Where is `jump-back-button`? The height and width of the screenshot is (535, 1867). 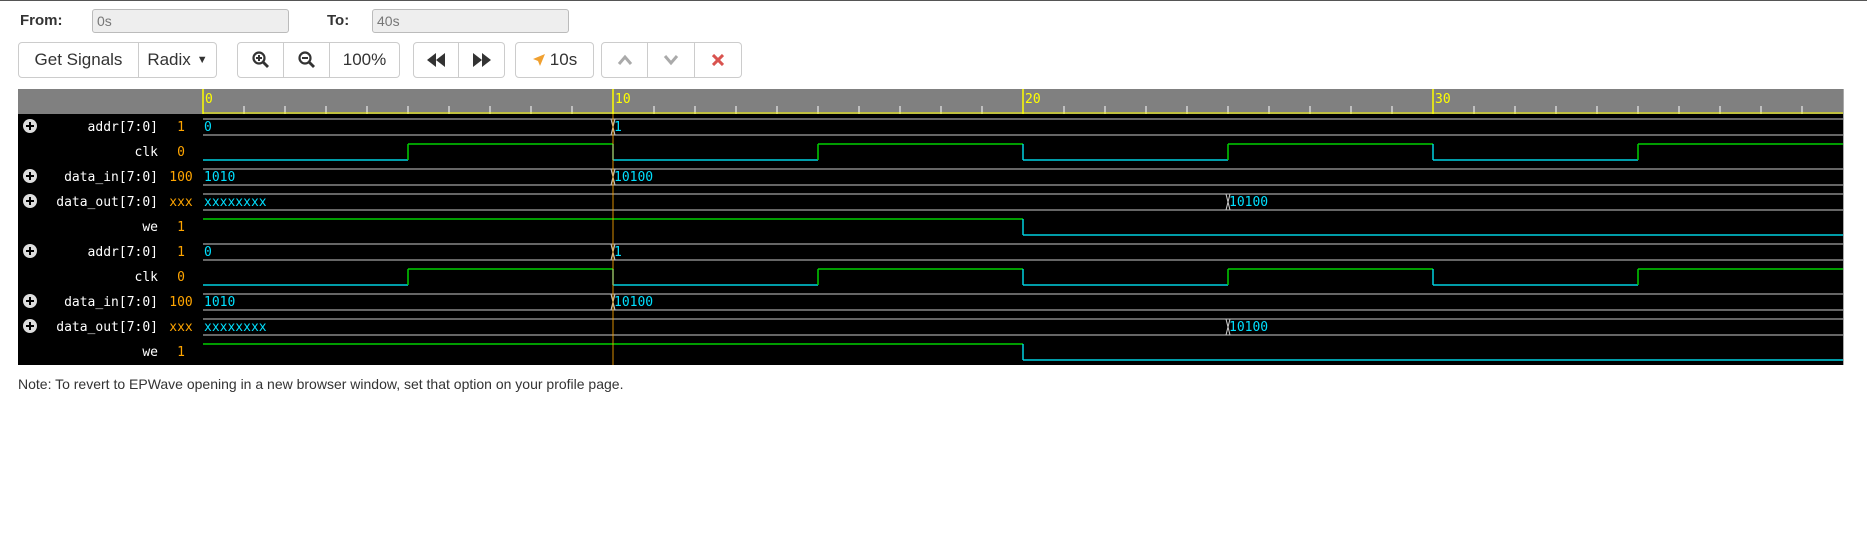 jump-back-button is located at coordinates (436, 60).